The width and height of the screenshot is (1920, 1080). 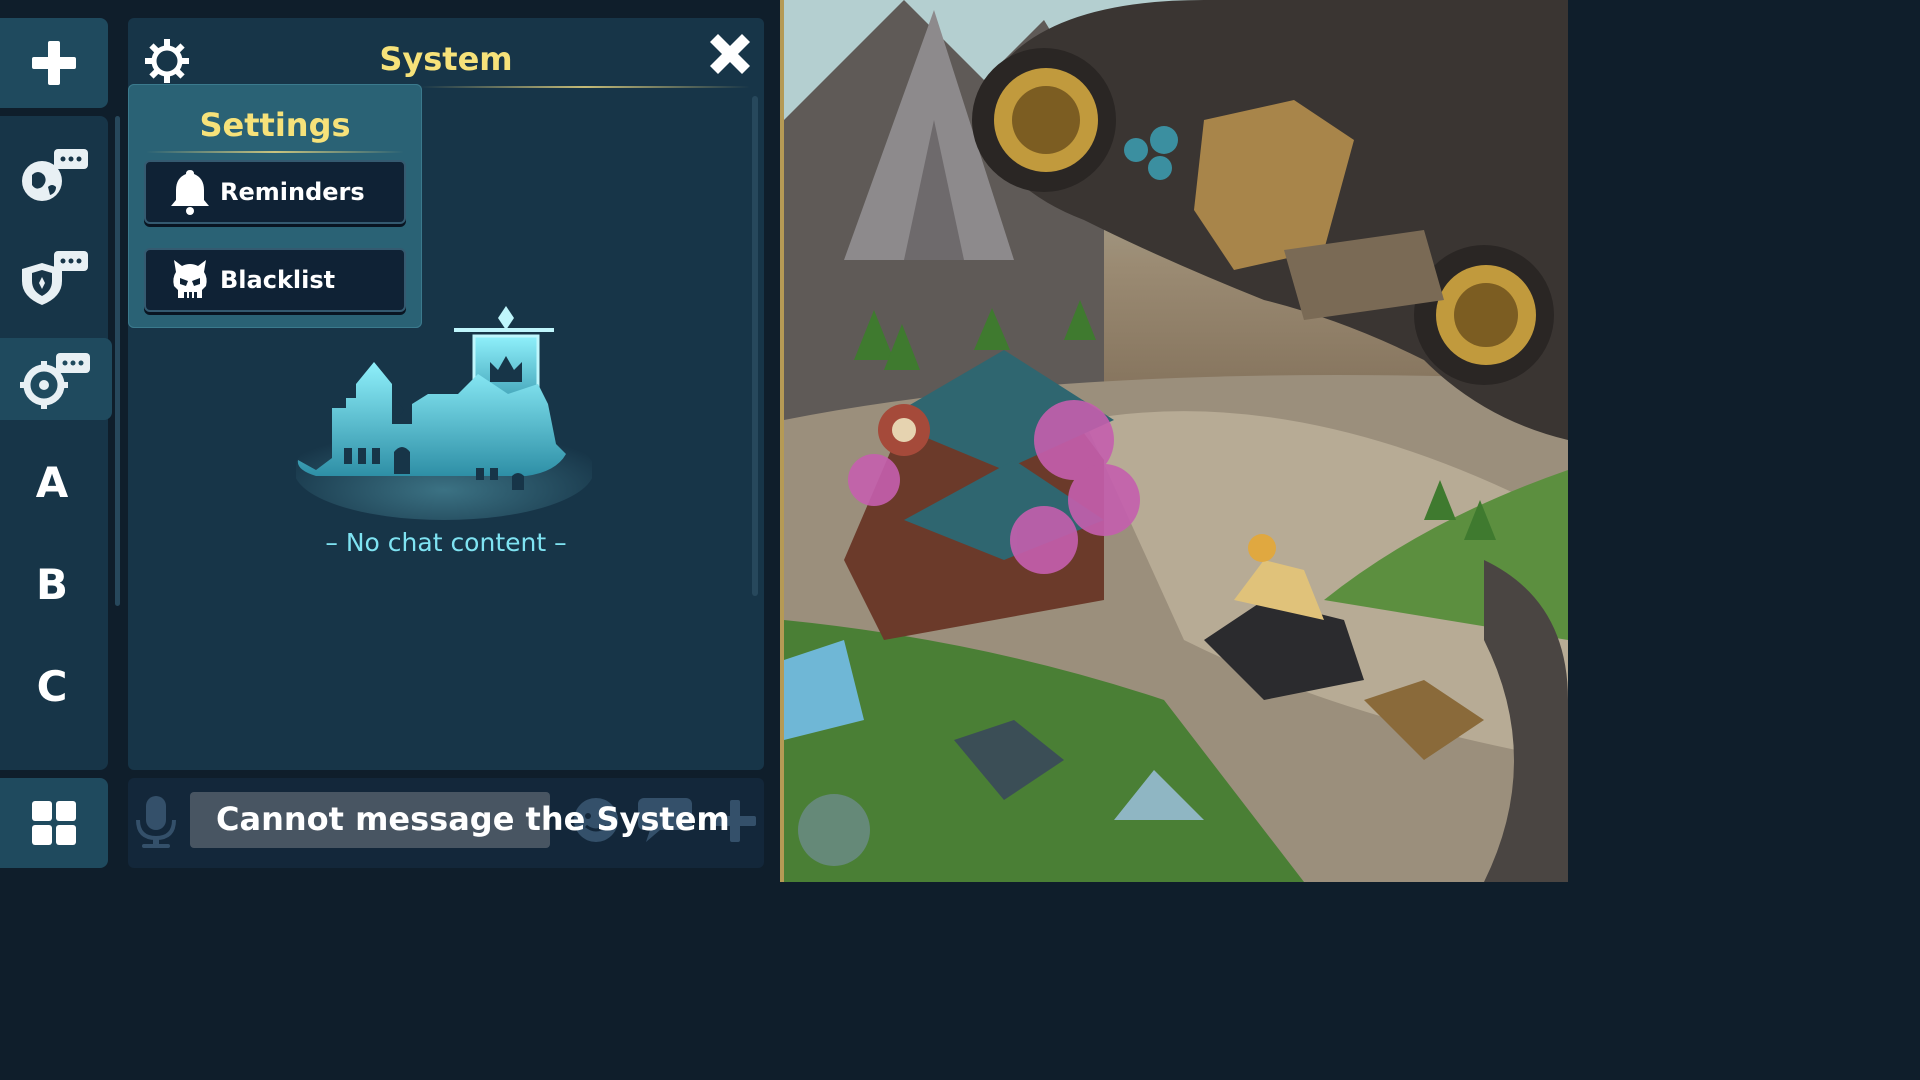 I want to click on blacklist-label: Blacklist, so click(x=278, y=280).